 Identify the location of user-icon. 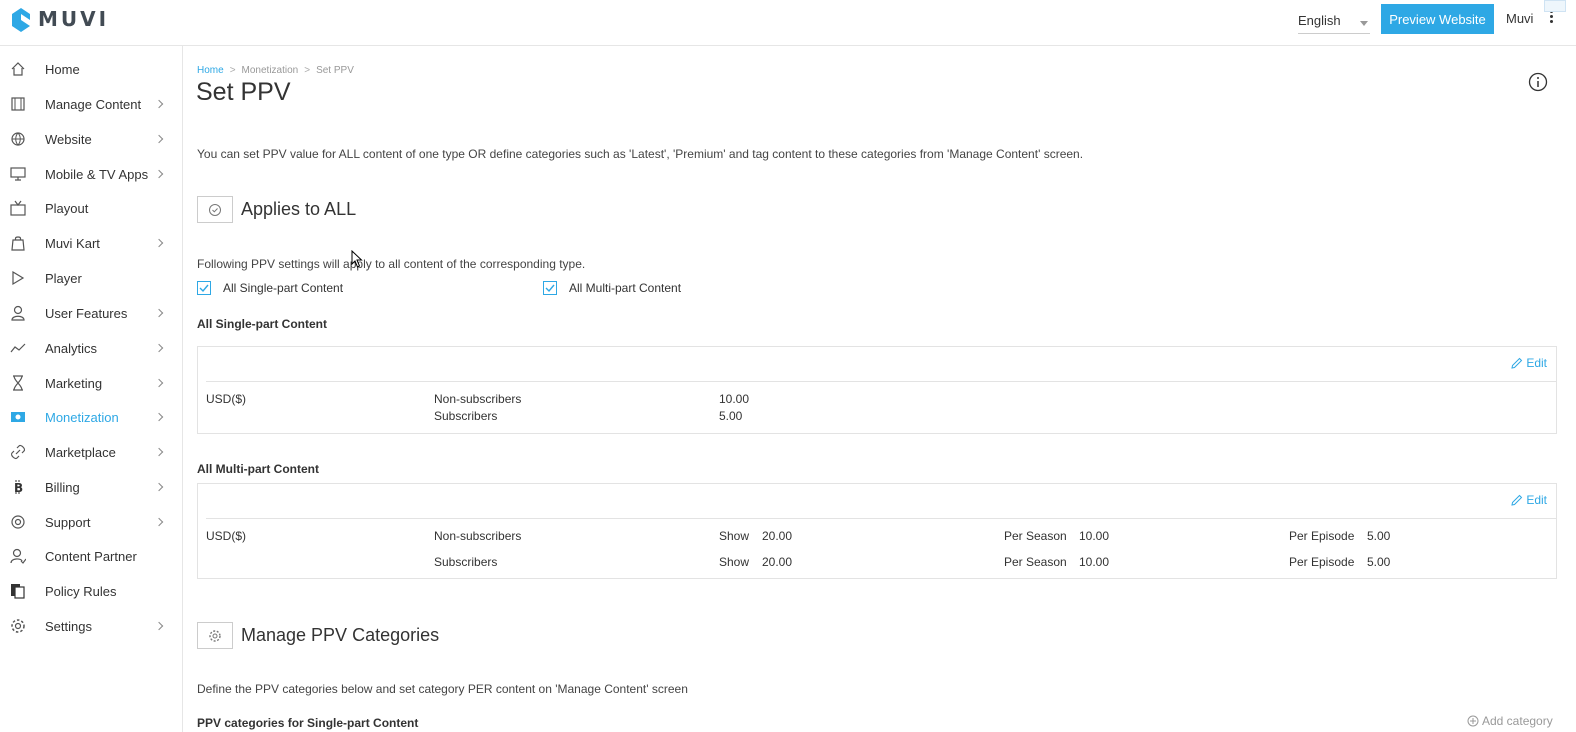
(18, 313).